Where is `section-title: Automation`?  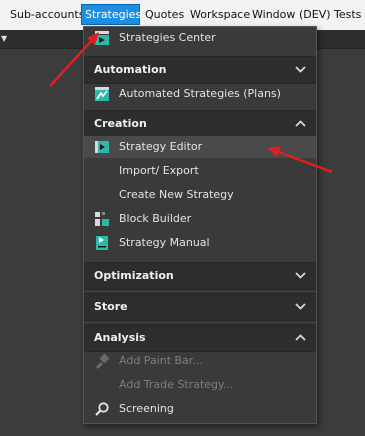 section-title: Automation is located at coordinates (130, 69).